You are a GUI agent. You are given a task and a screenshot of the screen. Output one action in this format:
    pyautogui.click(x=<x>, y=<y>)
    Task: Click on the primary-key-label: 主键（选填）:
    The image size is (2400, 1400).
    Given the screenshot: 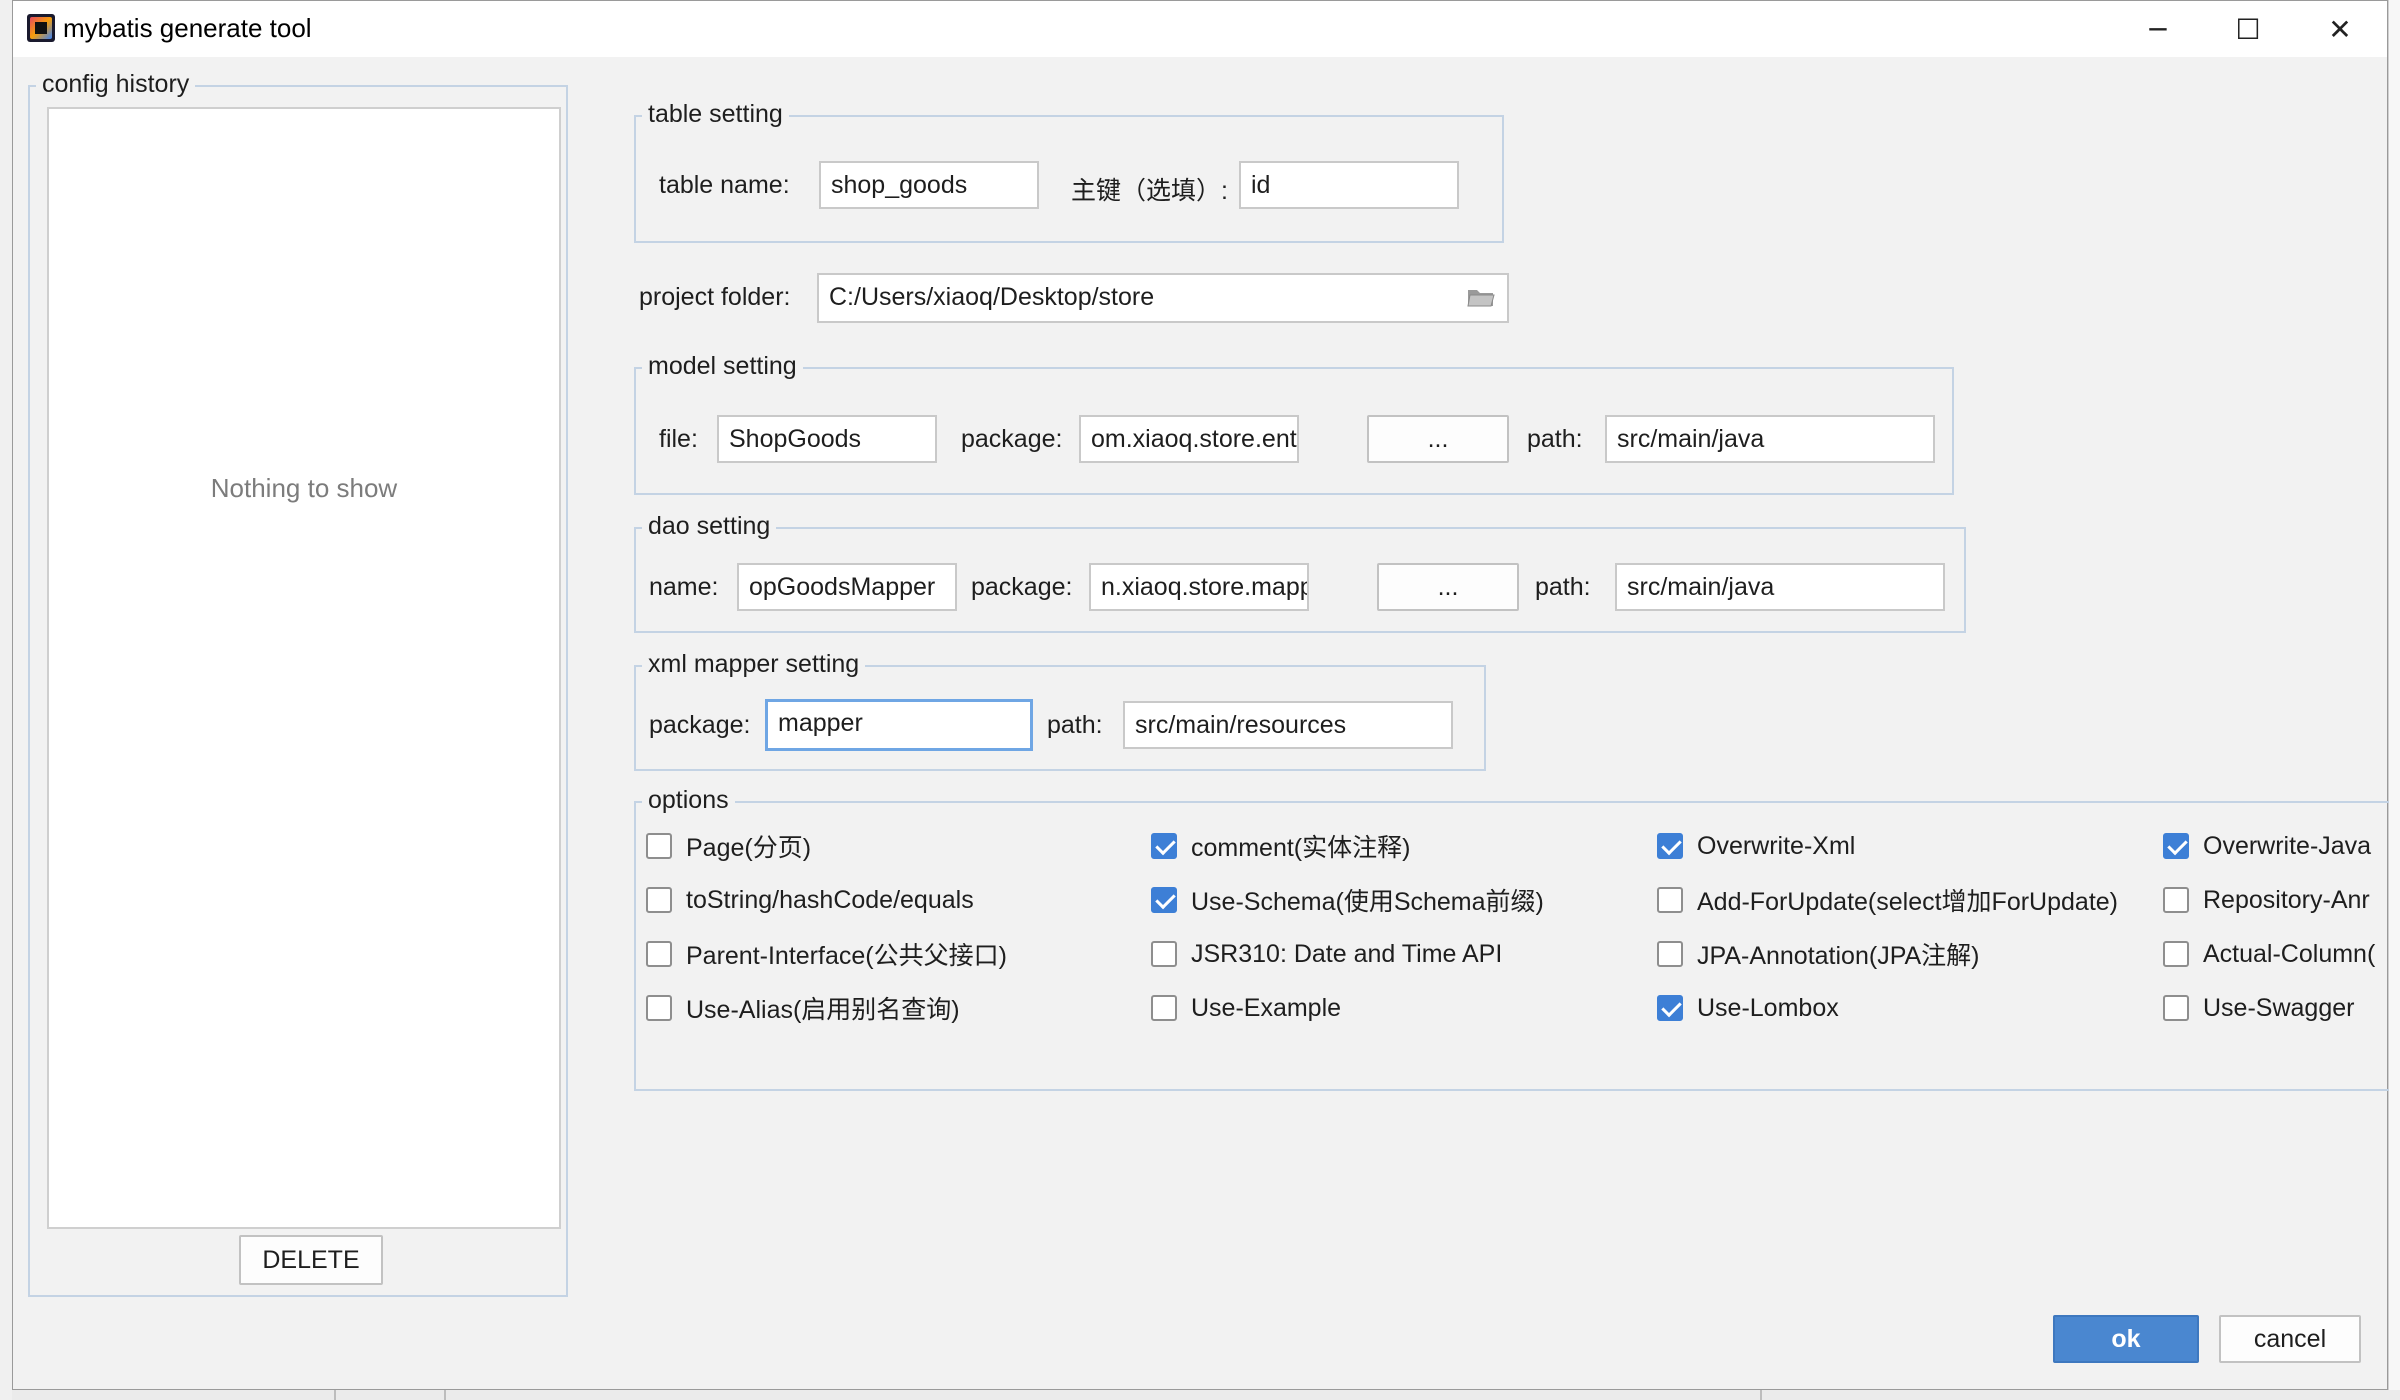 What is the action you would take?
    pyautogui.click(x=1149, y=191)
    